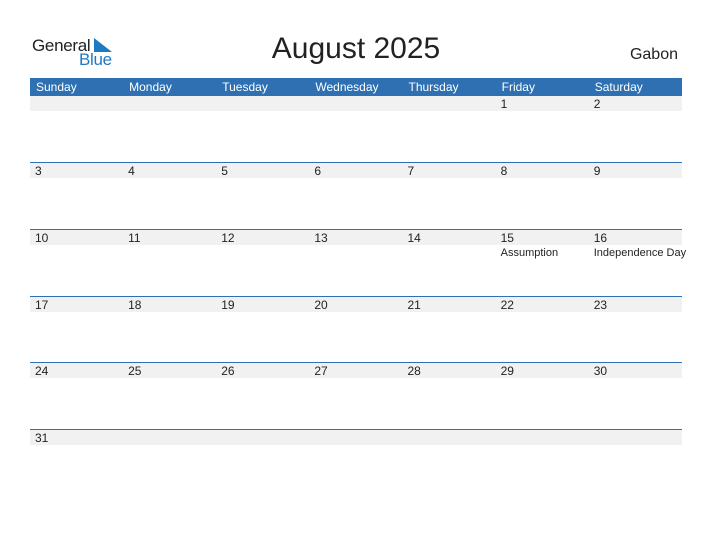 The height and width of the screenshot is (550, 712). What do you see at coordinates (356, 237) in the screenshot?
I see `day-number: 13` at bounding box center [356, 237].